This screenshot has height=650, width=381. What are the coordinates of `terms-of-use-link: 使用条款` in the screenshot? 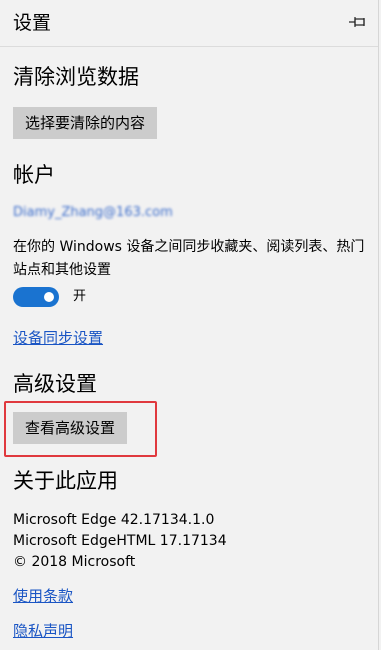 It's located at (43, 596).